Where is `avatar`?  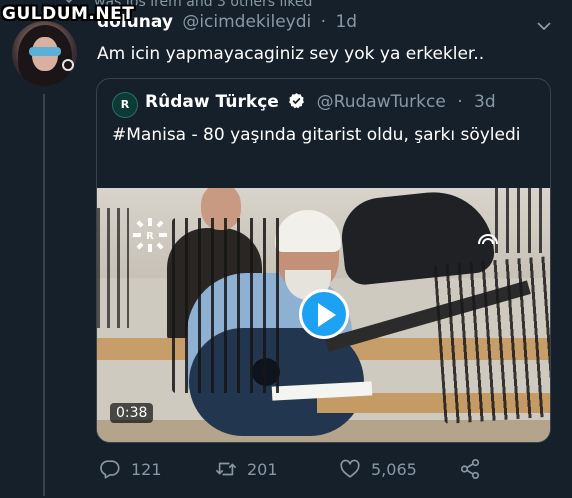 avatar is located at coordinates (44, 53).